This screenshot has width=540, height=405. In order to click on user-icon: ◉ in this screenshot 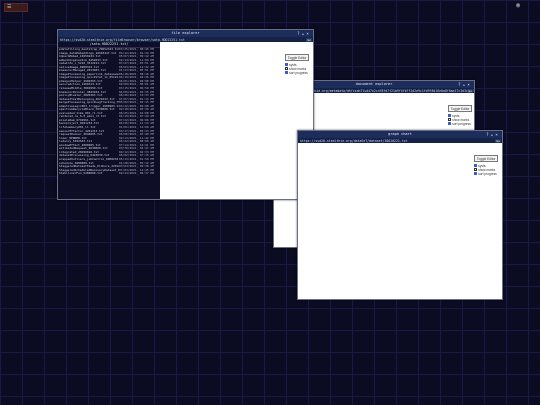, I will do `click(518, 5)`.